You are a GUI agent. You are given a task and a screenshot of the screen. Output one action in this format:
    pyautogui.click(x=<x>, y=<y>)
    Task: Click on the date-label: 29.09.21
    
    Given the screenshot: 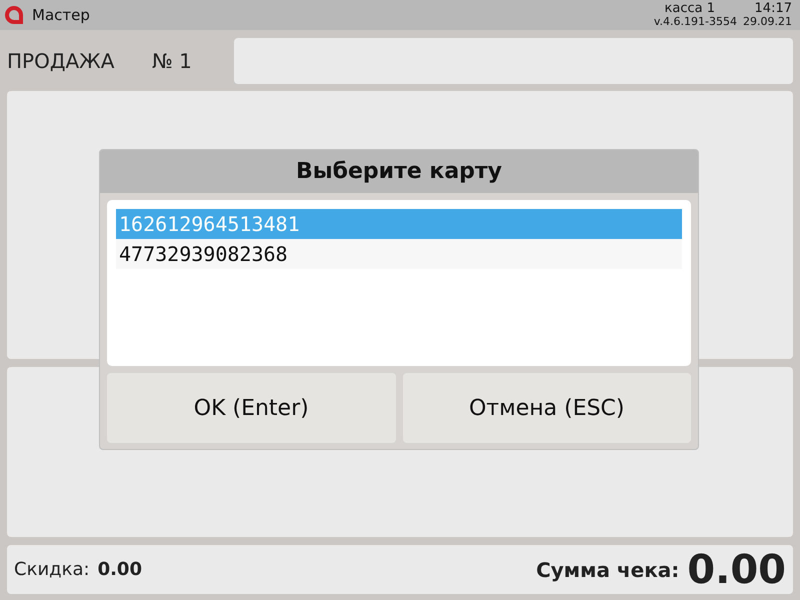 What is the action you would take?
    pyautogui.click(x=767, y=22)
    